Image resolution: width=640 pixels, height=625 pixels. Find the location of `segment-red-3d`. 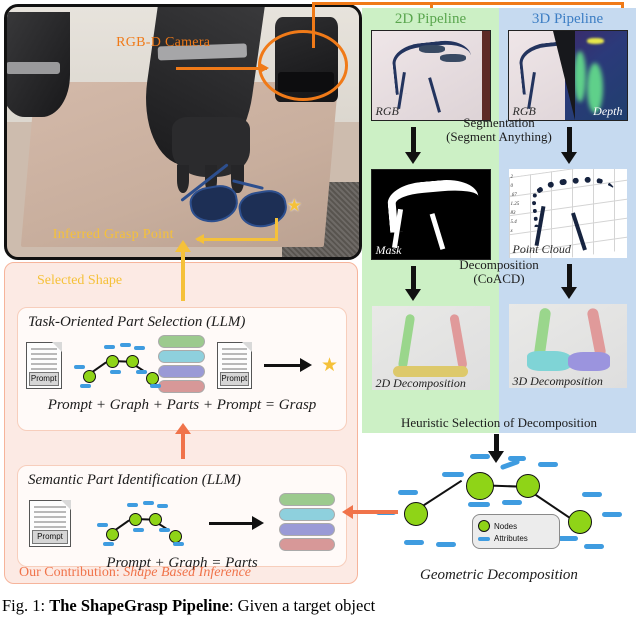

segment-red-3d is located at coordinates (596, 332).